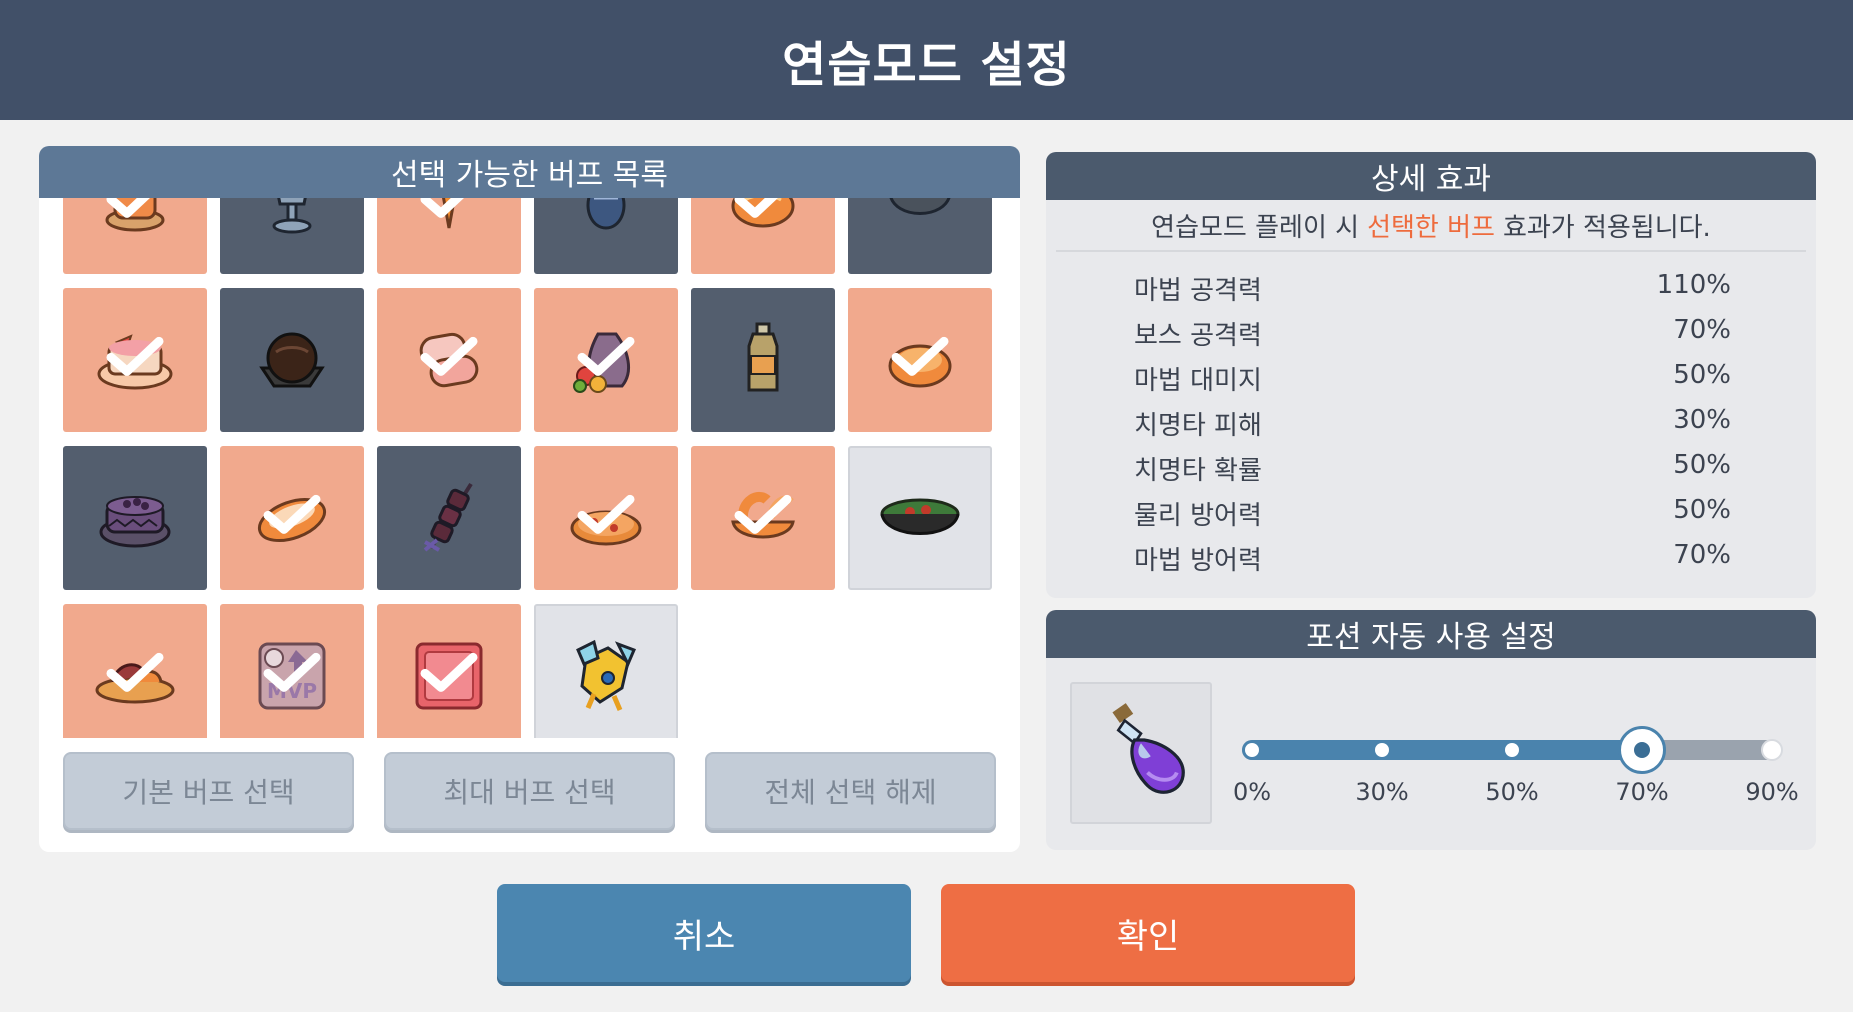  Describe the element at coordinates (1431, 286) in the screenshot. I see `effect-row: 마법 공격력 110%` at that location.